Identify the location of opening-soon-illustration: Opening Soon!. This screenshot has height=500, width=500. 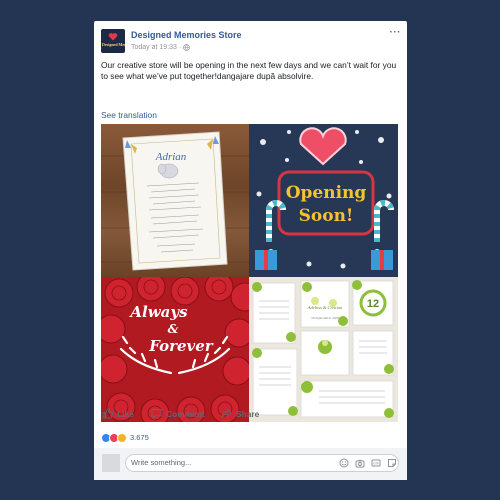
(324, 198).